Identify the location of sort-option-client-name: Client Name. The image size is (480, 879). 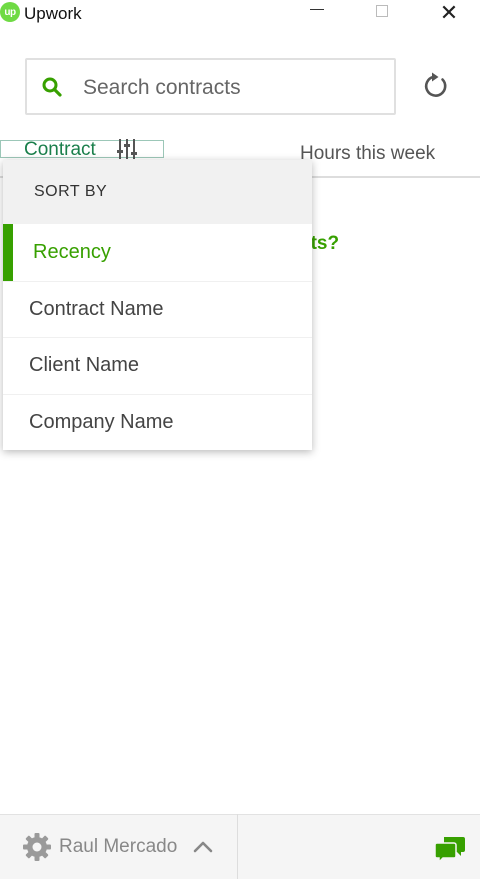
(157, 365).